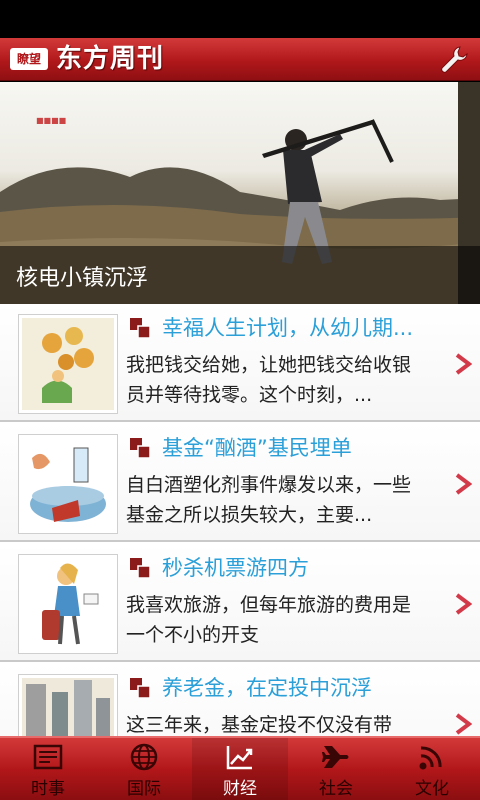  I want to click on tab-current-affairs: 时事, so click(48, 769).